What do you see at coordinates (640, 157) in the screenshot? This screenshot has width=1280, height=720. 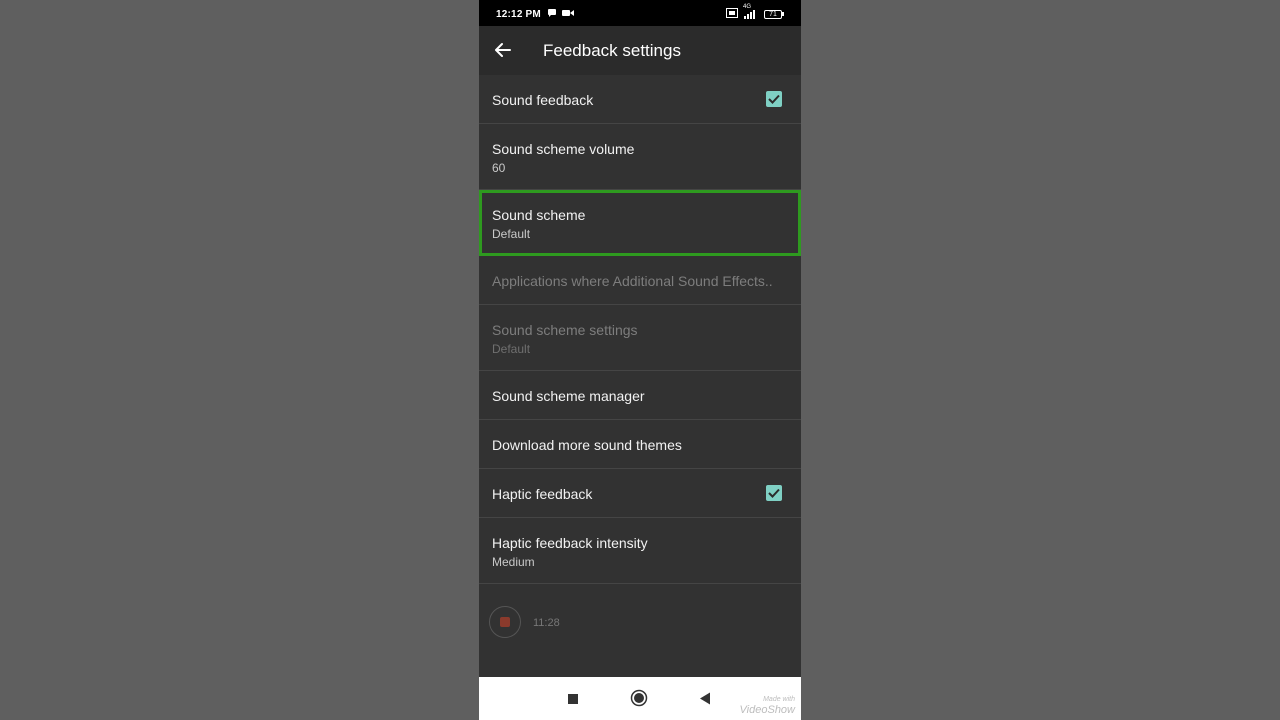 I see `setting-sound-scheme-volume: Sound scheme volume 60` at bounding box center [640, 157].